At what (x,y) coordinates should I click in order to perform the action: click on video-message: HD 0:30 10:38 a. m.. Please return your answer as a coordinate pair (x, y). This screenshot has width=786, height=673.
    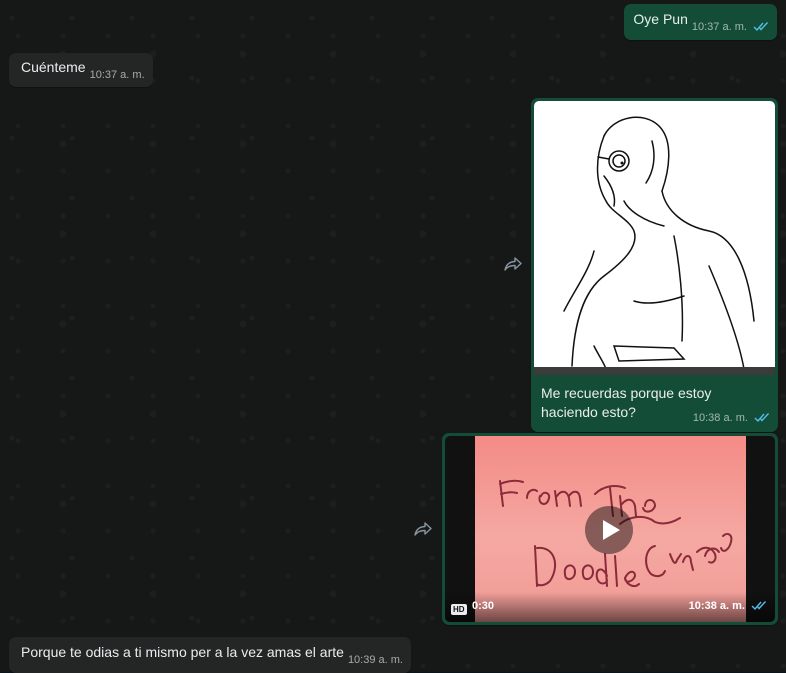
    Looking at the image, I should click on (610, 529).